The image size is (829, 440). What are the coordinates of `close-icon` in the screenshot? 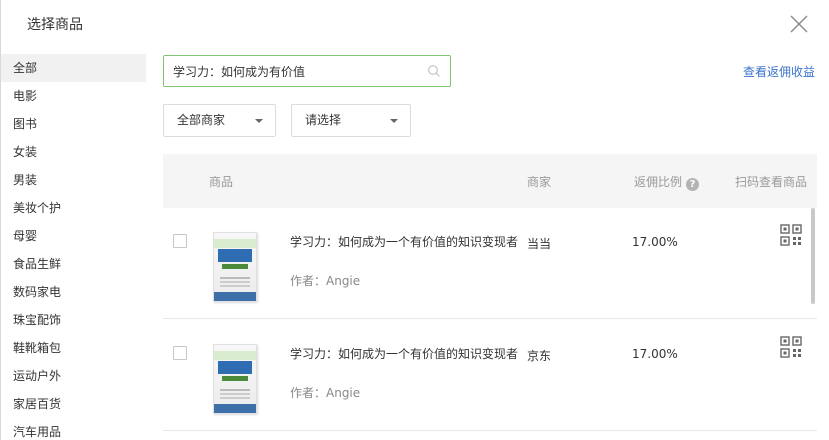 It's located at (799, 24).